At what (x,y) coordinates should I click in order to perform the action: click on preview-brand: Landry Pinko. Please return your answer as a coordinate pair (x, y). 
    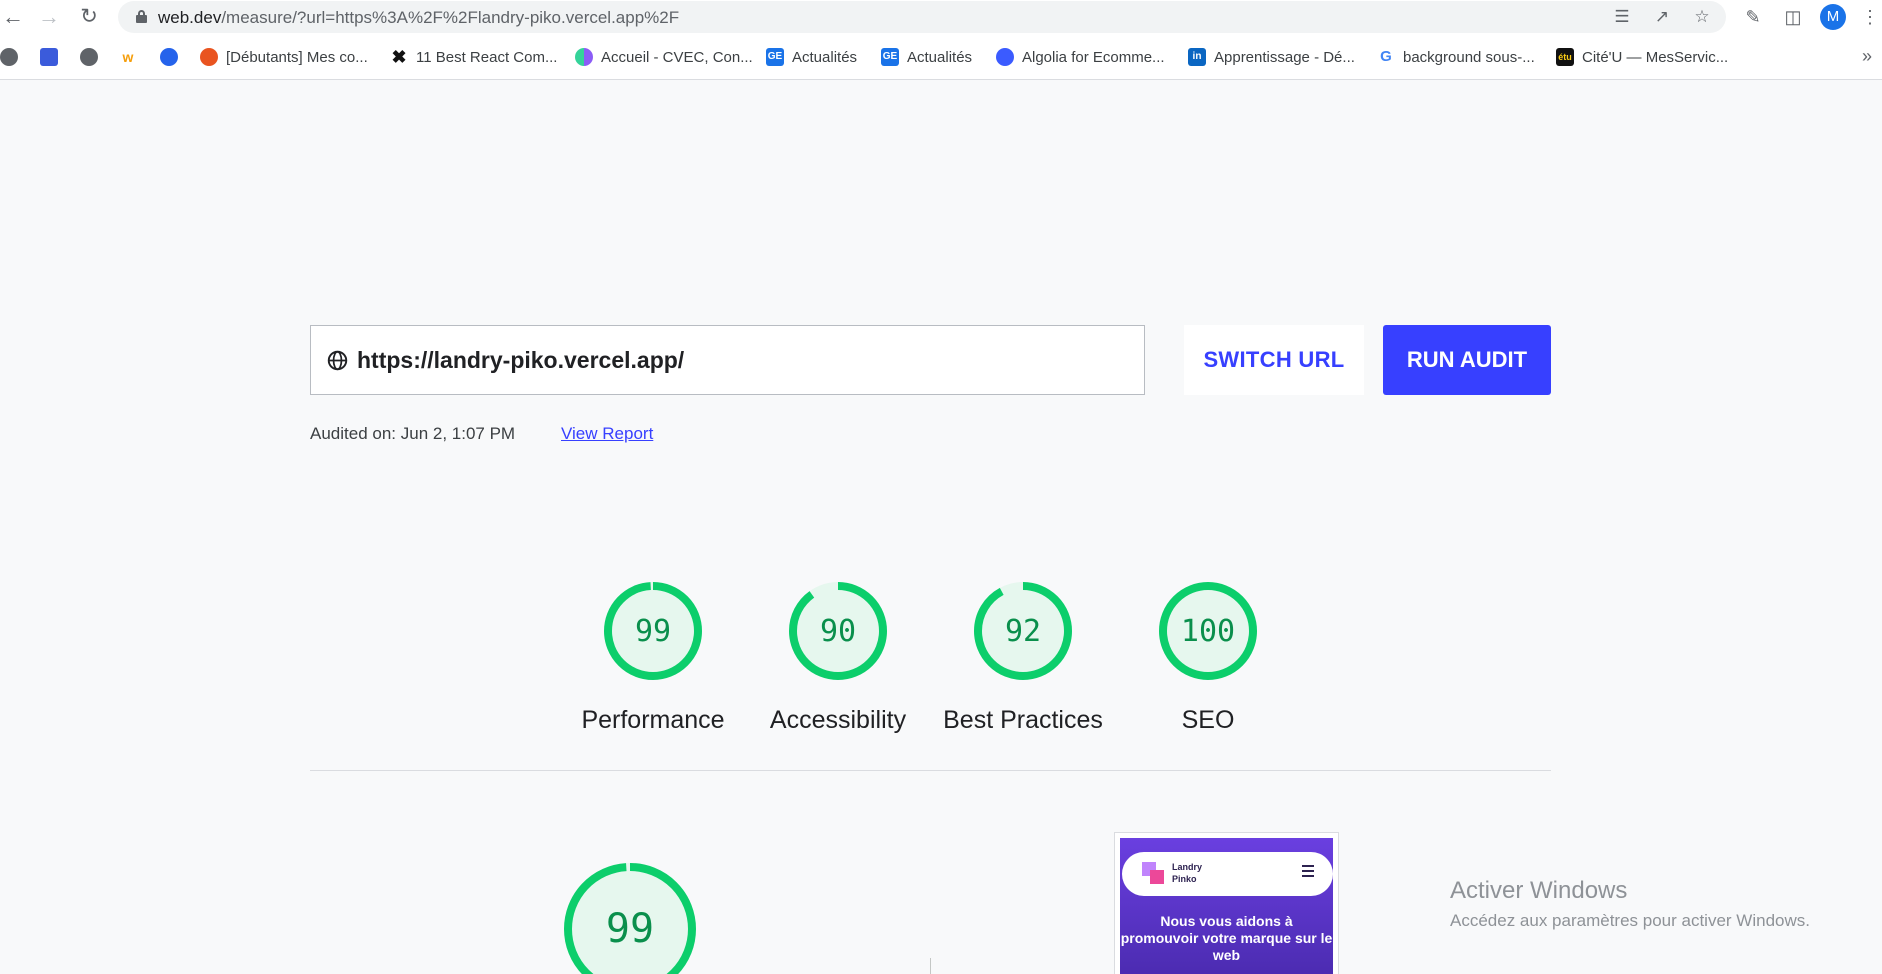
    Looking at the image, I should click on (1187, 873).